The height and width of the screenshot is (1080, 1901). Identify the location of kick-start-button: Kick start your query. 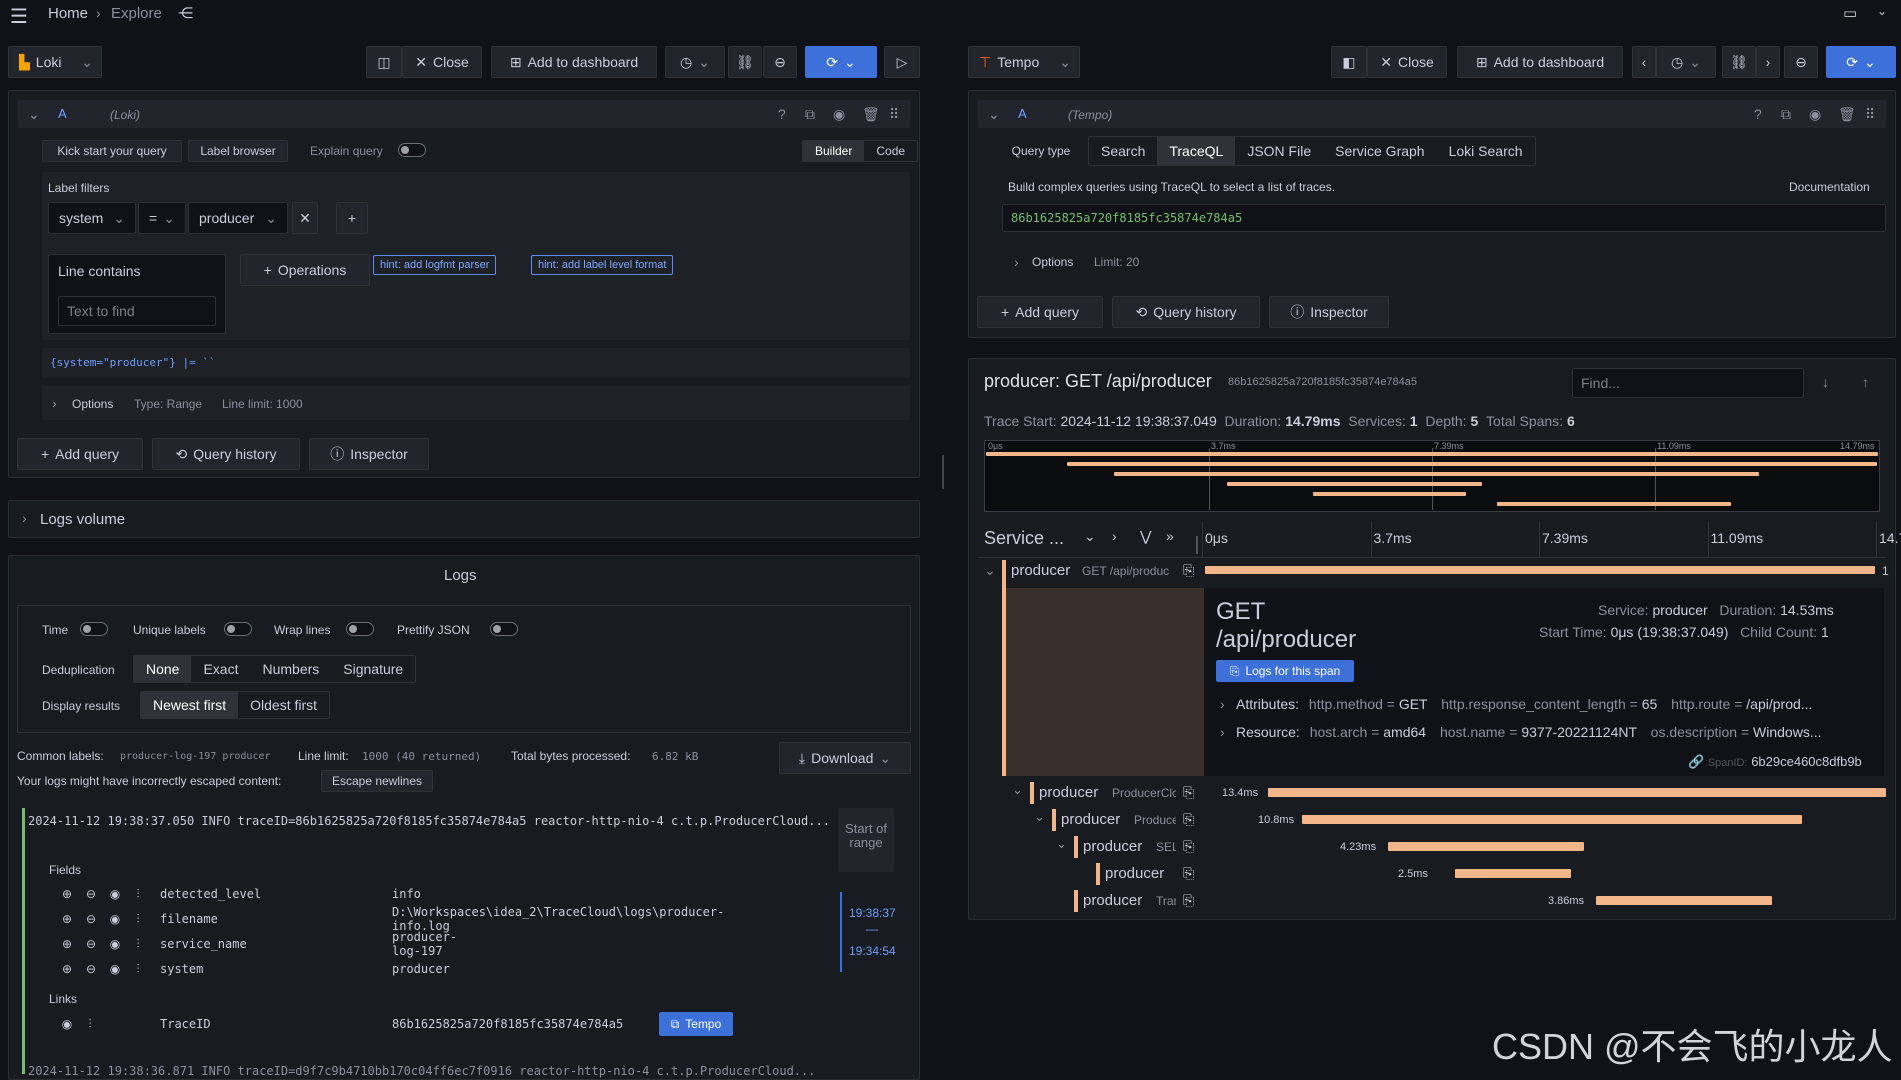
(112, 151).